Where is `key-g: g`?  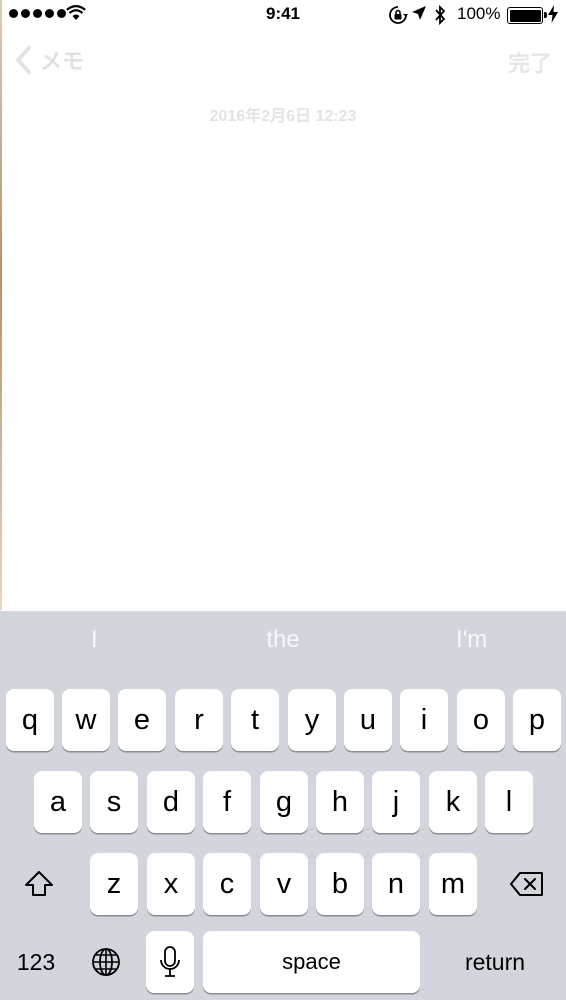 key-g: g is located at coordinates (284, 802).